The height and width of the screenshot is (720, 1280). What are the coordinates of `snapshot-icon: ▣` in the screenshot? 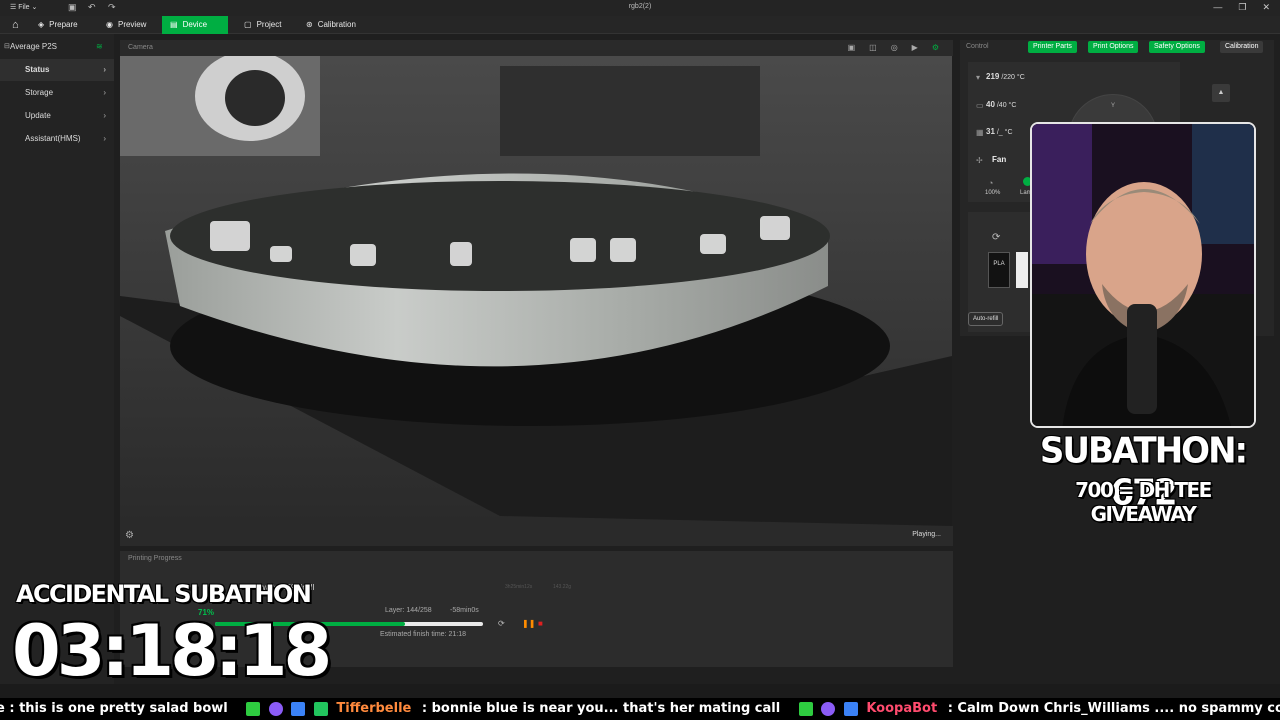 It's located at (852, 47).